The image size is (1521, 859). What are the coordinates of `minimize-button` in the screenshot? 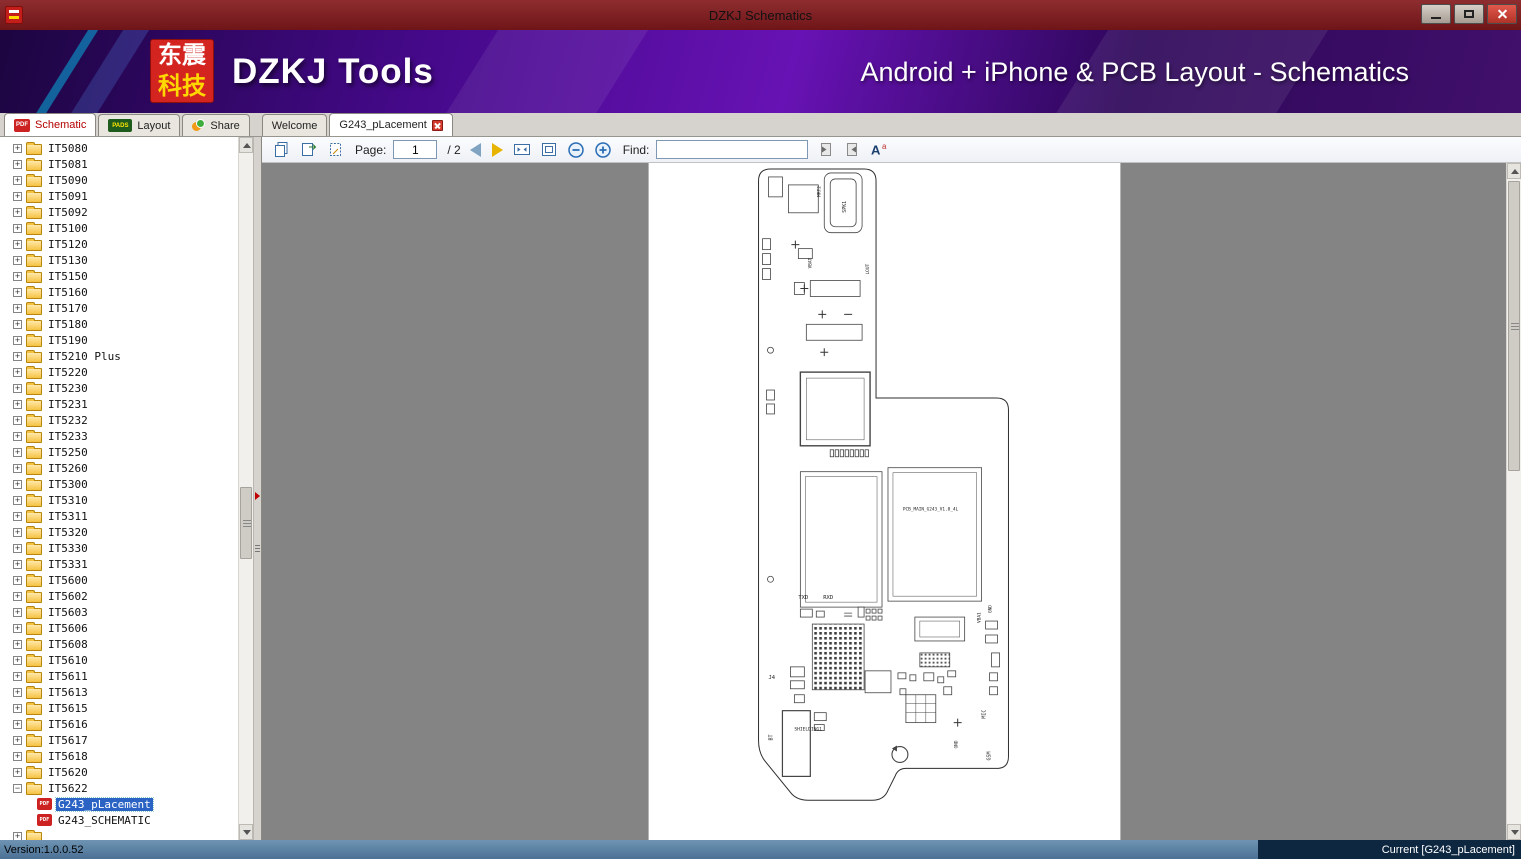 It's located at (1436, 14).